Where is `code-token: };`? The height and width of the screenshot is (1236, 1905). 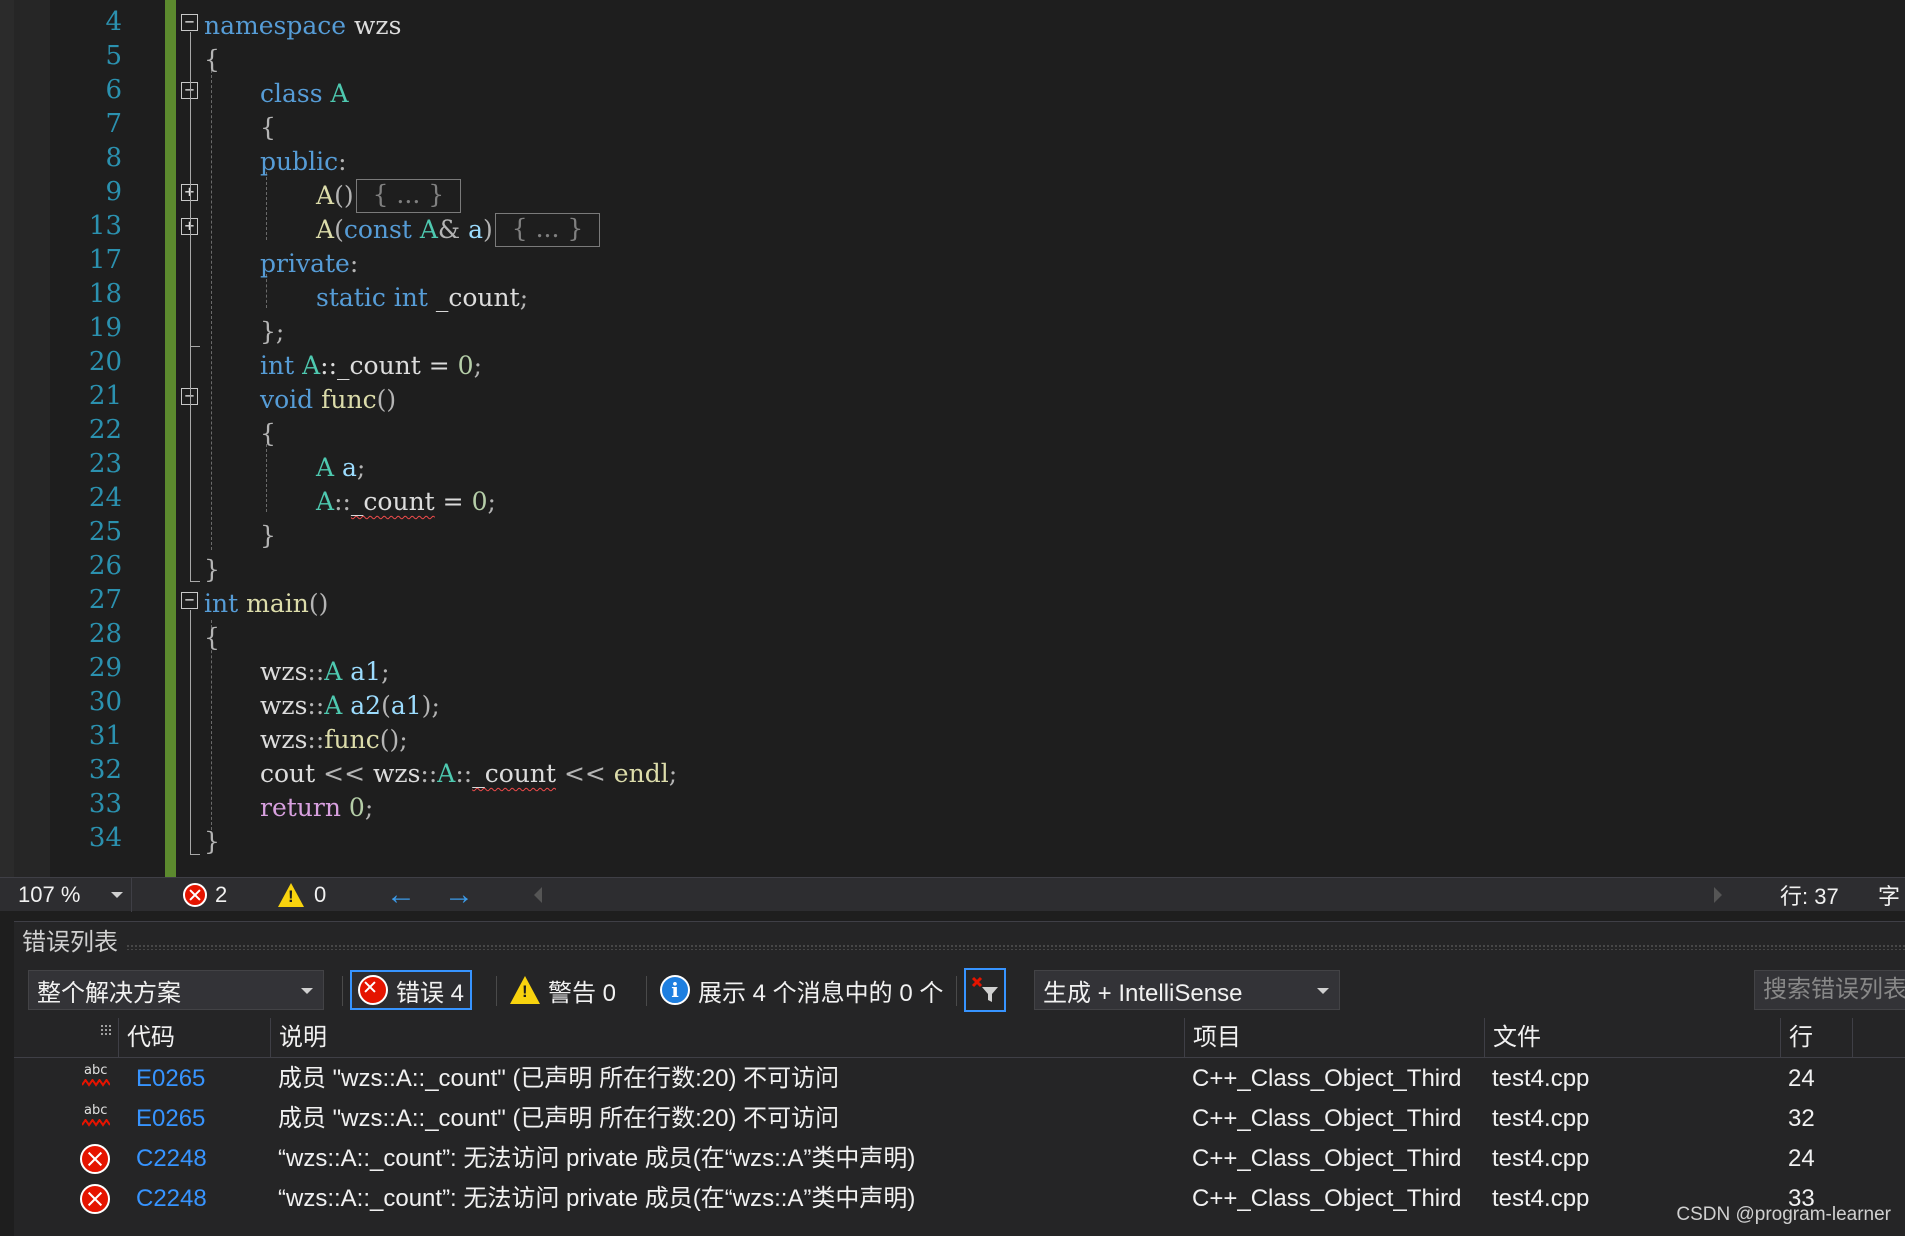
code-token: }; is located at coordinates (272, 331).